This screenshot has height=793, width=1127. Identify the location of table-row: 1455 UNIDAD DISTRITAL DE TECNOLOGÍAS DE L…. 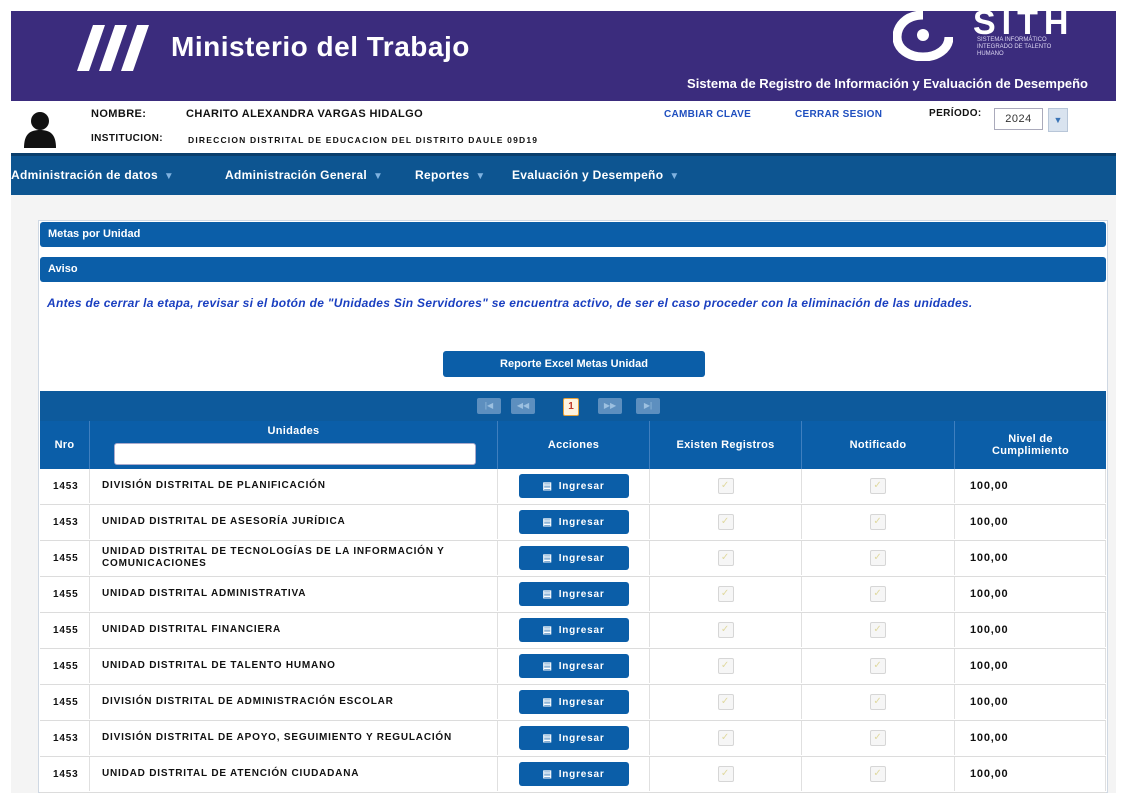
(573, 559).